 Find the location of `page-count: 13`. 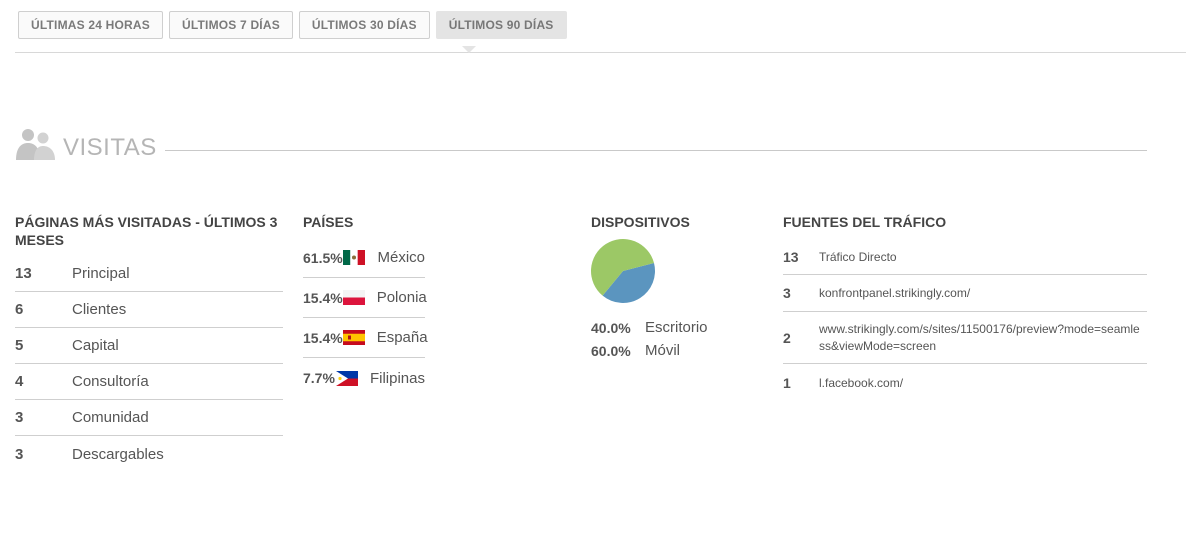

page-count: 13 is located at coordinates (23, 273).